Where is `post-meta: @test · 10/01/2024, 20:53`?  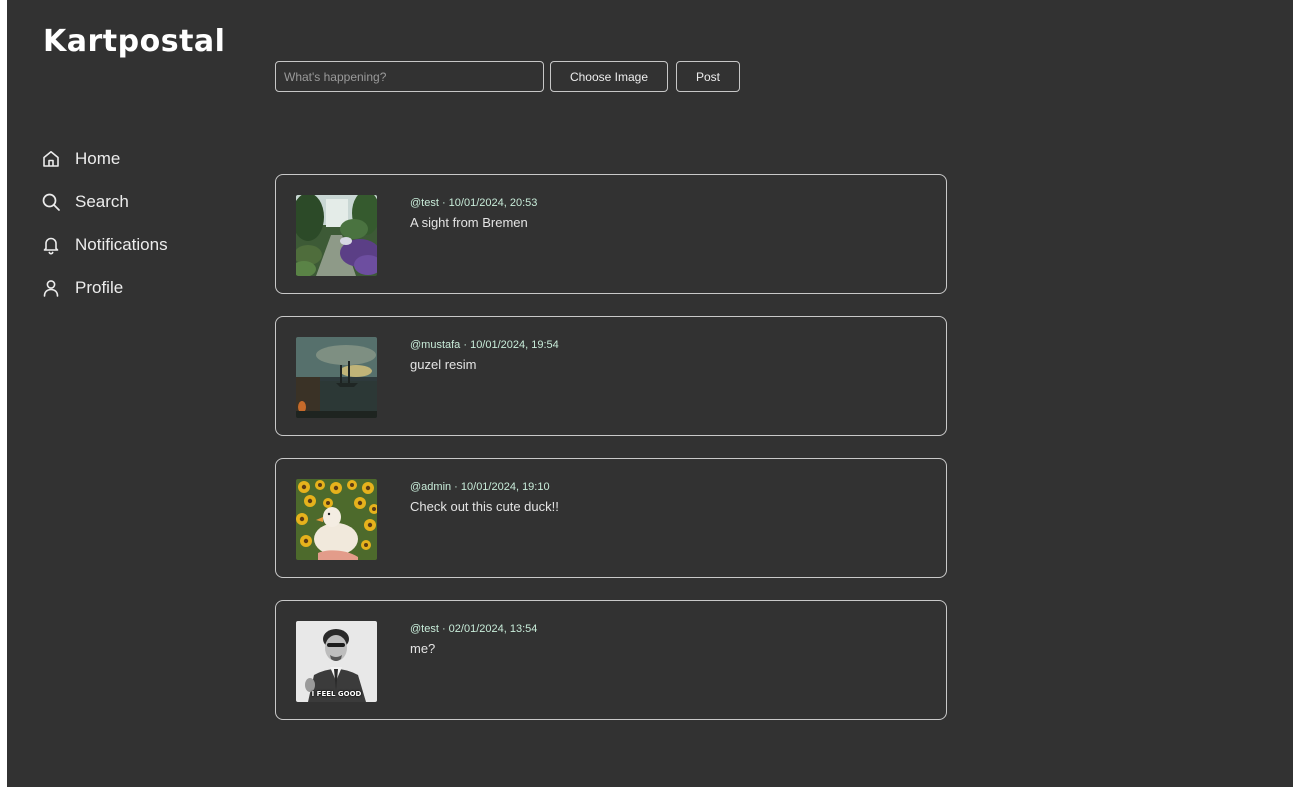 post-meta: @test · 10/01/2024, 20:53 is located at coordinates (474, 203).